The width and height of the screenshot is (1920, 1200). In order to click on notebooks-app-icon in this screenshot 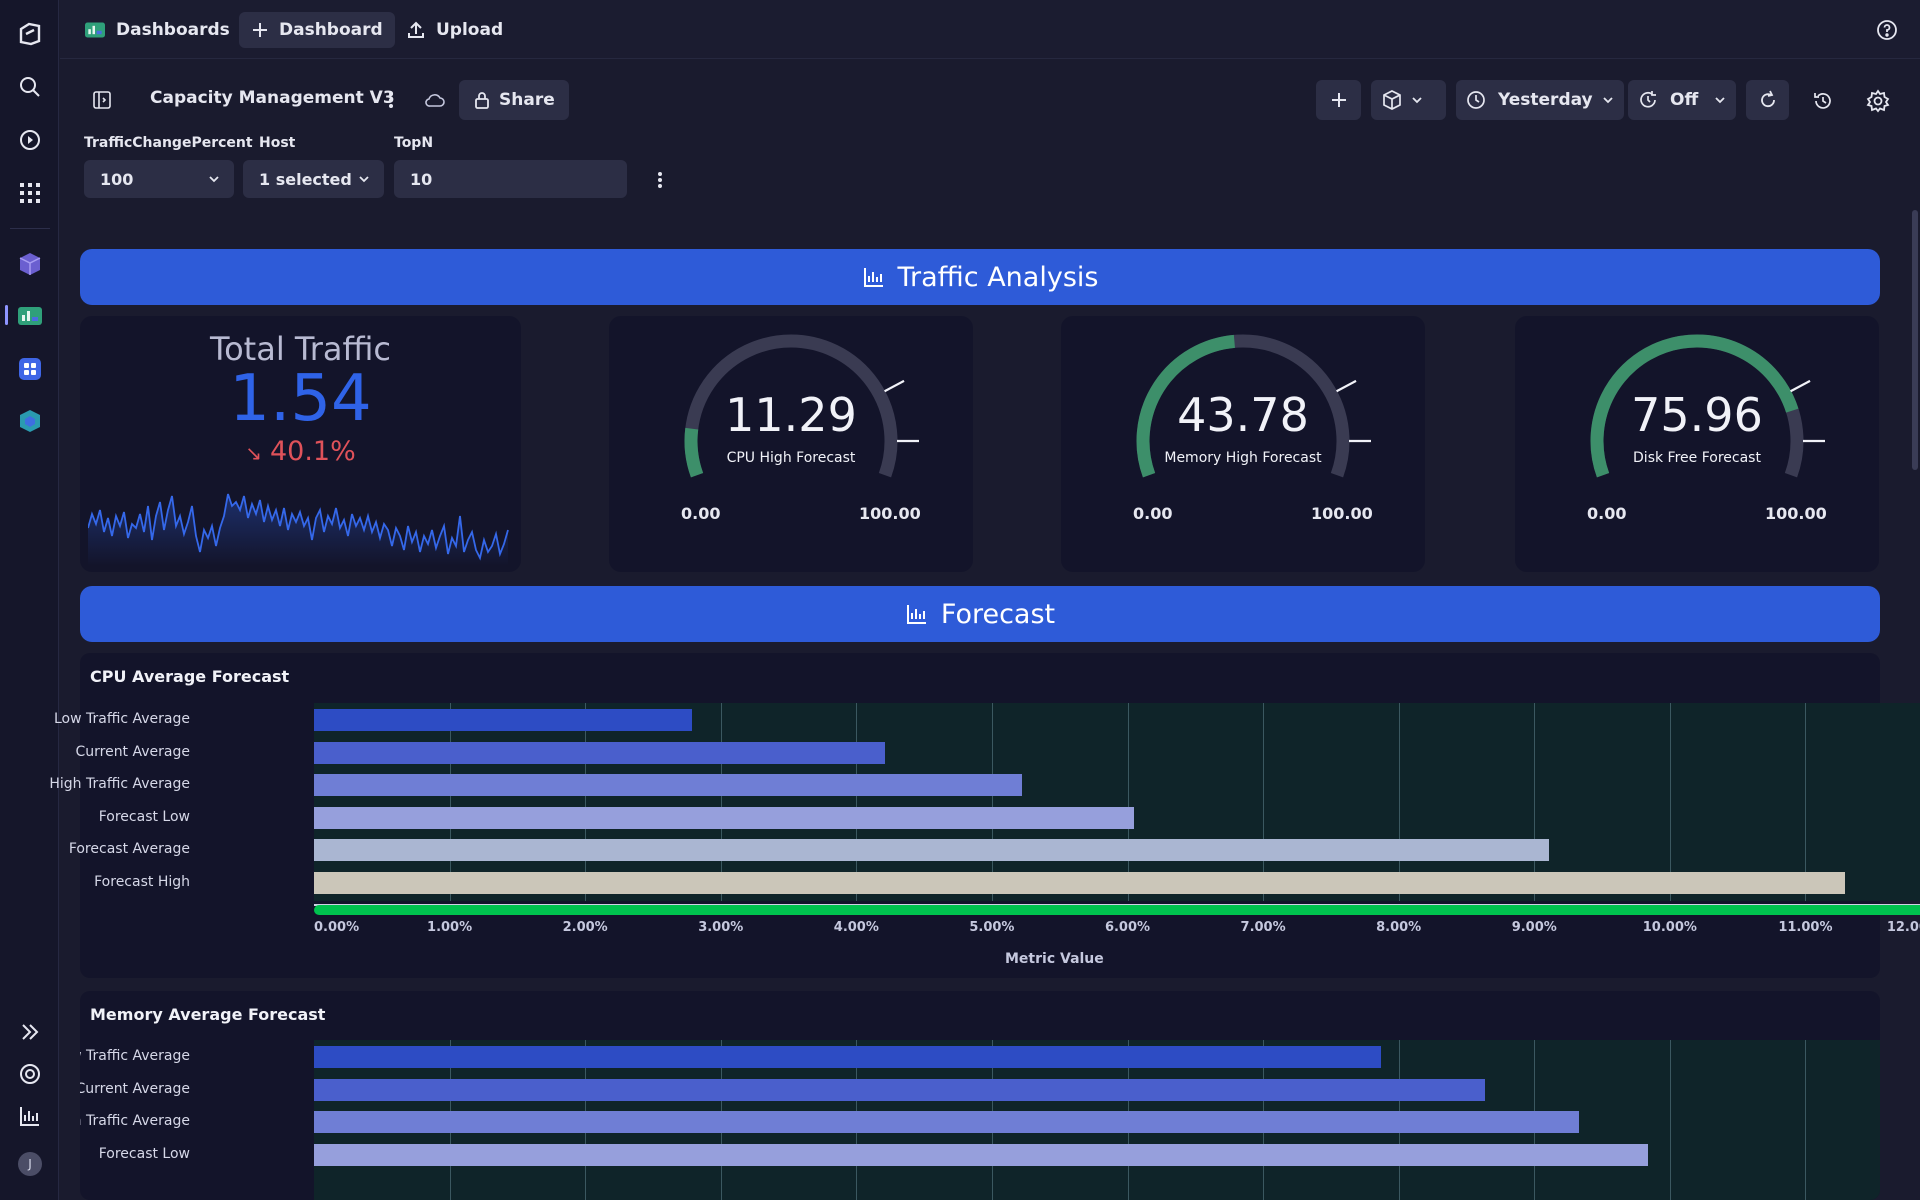, I will do `click(30, 369)`.